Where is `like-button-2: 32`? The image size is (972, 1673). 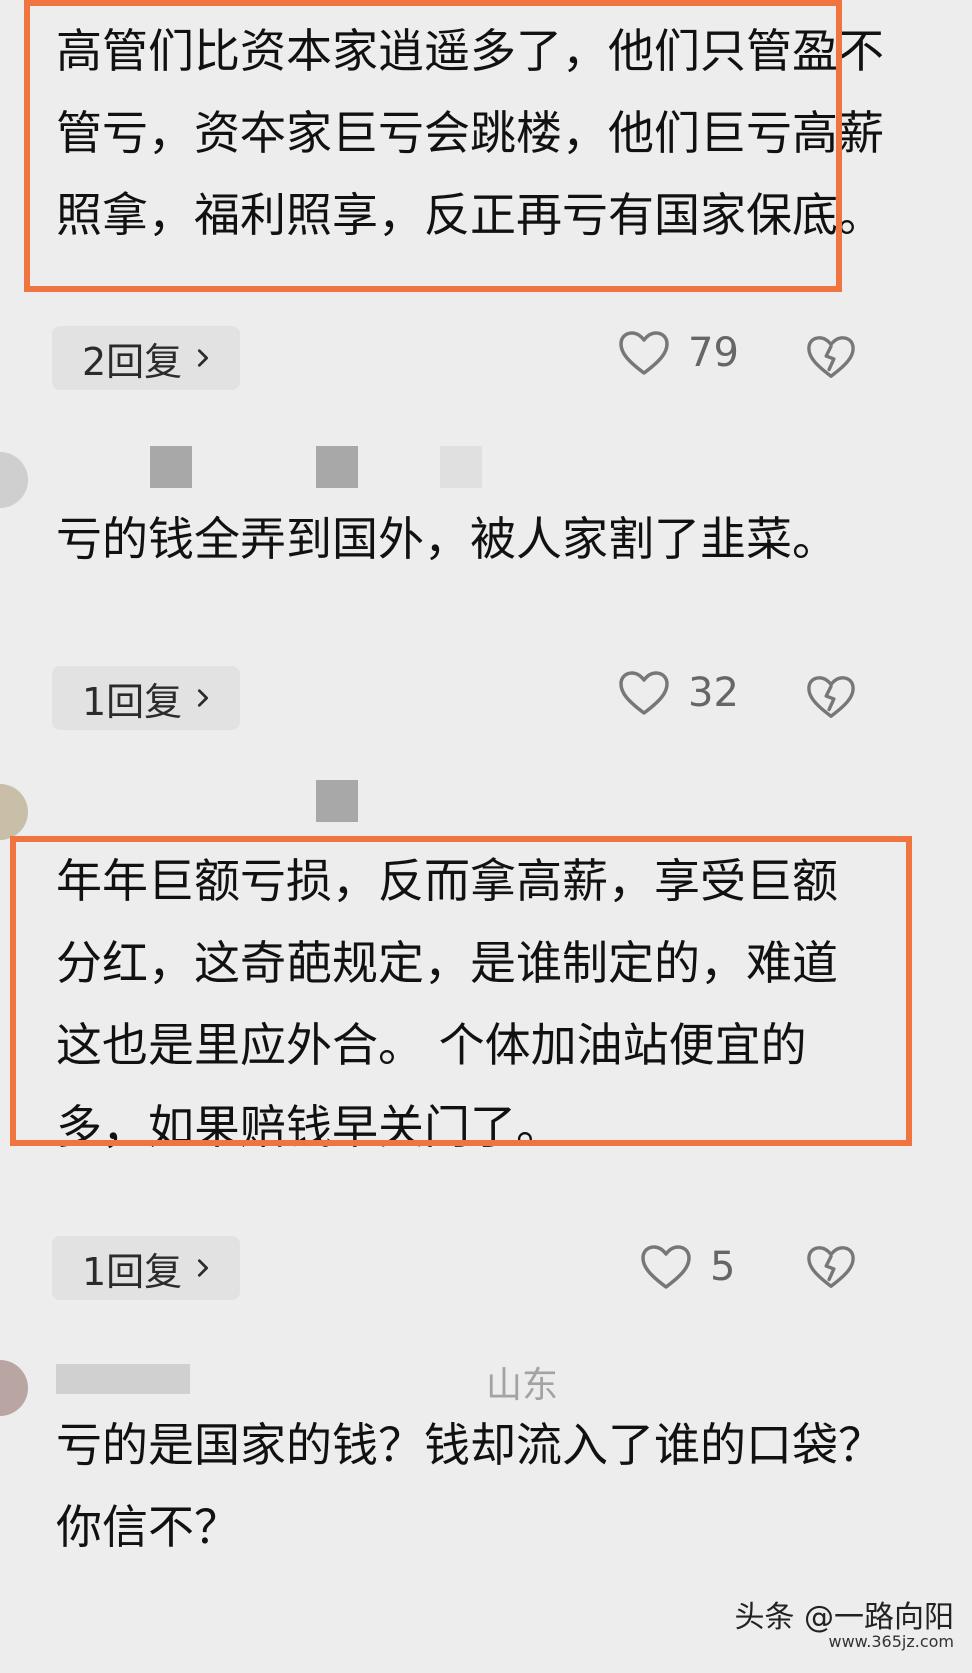 like-button-2: 32 is located at coordinates (678, 693).